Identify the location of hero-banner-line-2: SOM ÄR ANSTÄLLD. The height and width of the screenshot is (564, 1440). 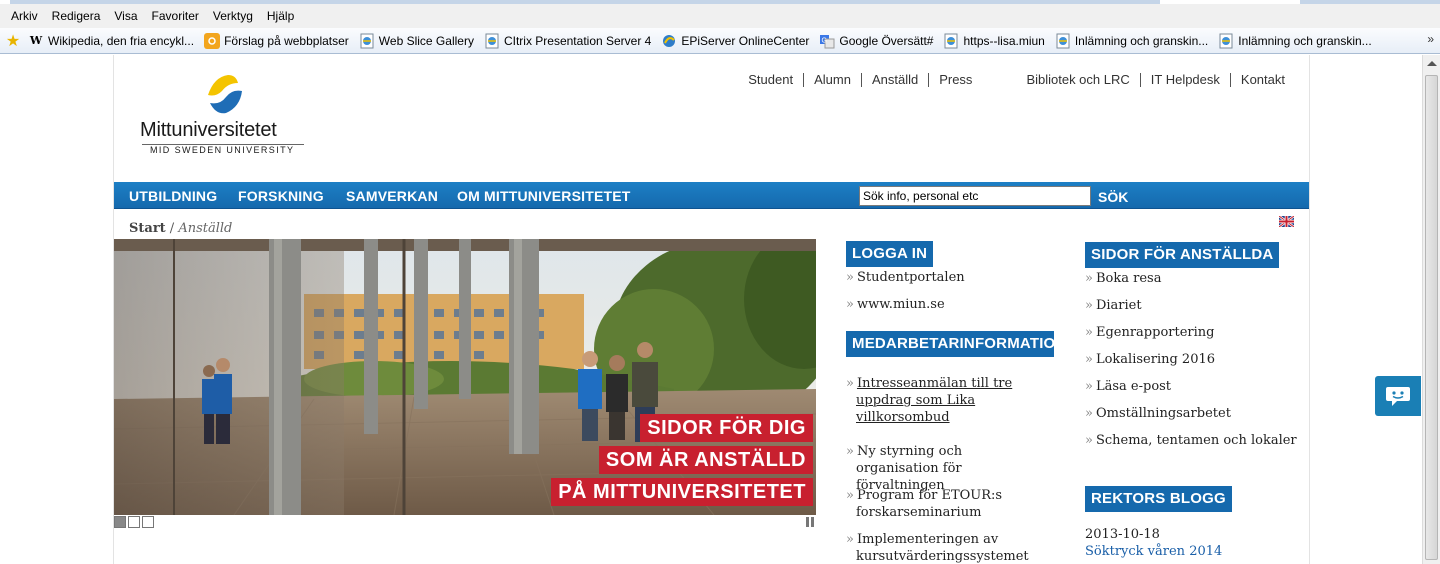
(705, 460).